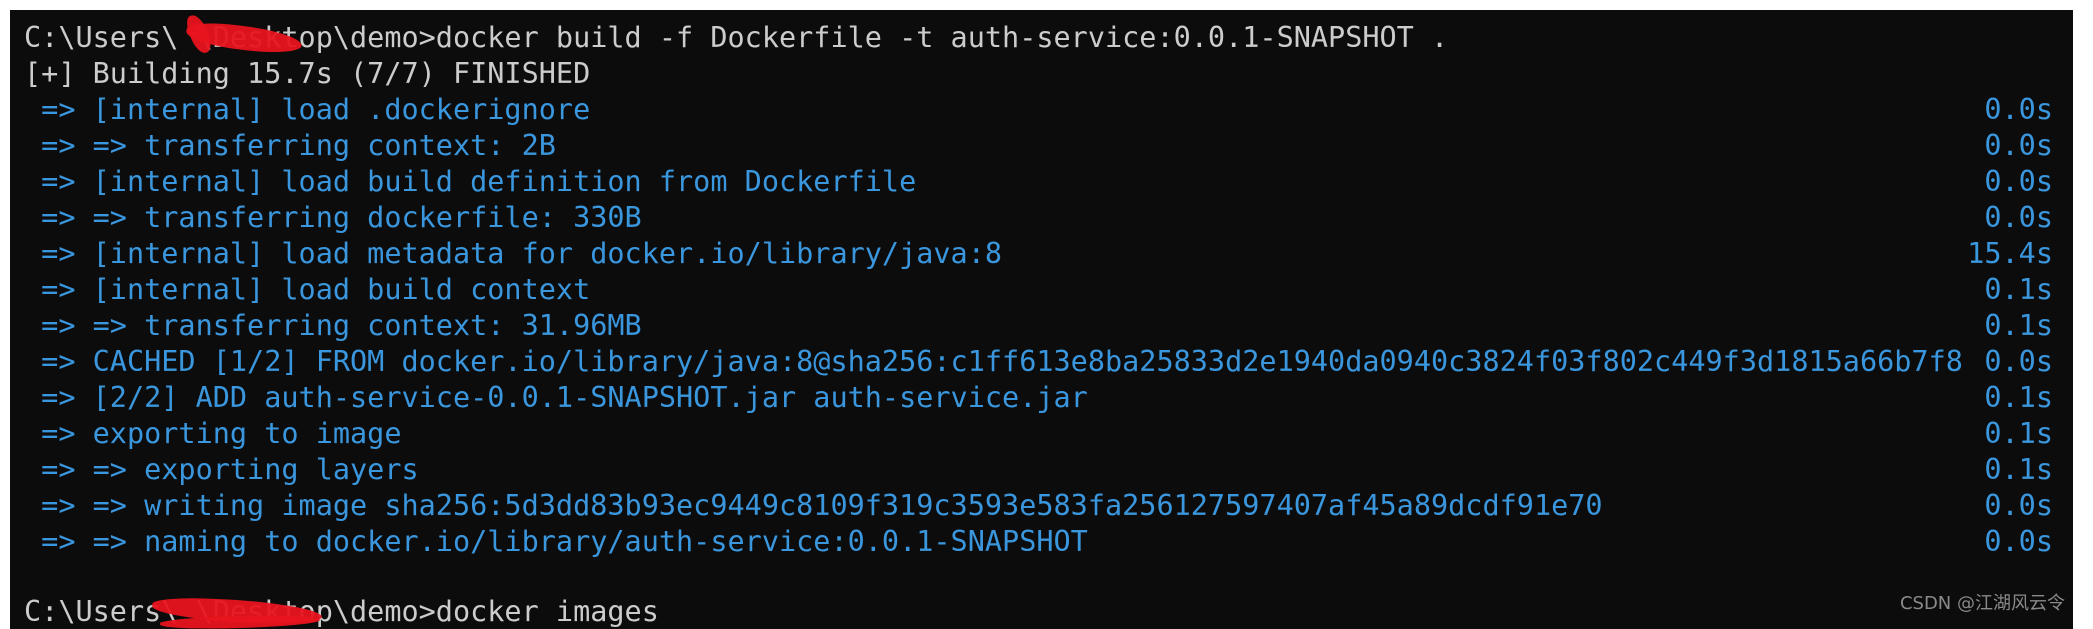  What do you see at coordinates (1038, 326) in the screenshot?
I see `build-step: => => transferring context: 31.96MB 0.1s` at bounding box center [1038, 326].